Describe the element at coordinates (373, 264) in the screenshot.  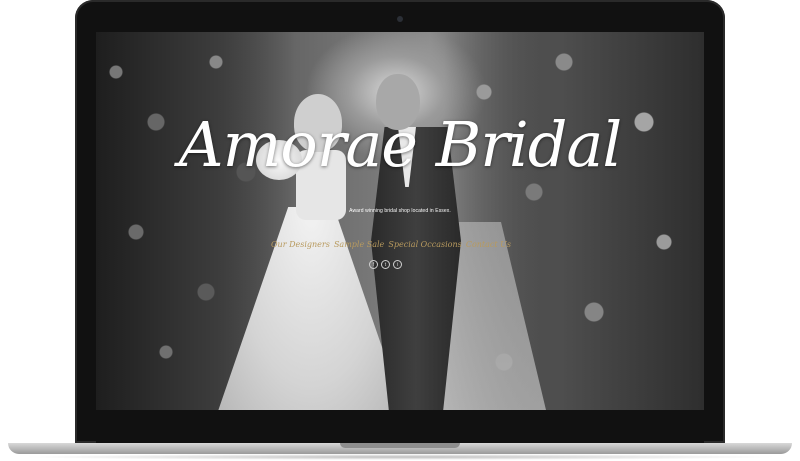
I see `facebook-icon: f` at that location.